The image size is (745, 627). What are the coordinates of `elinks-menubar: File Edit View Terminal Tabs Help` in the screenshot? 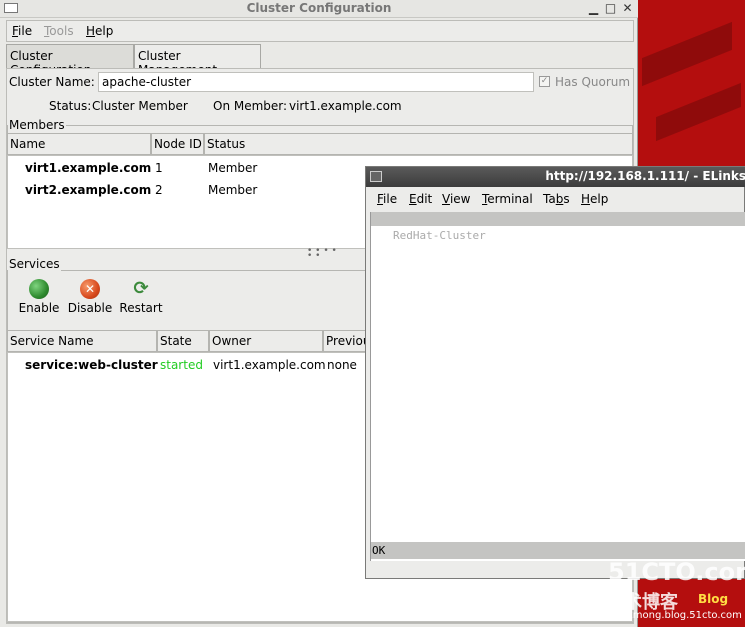 It's located at (556, 199).